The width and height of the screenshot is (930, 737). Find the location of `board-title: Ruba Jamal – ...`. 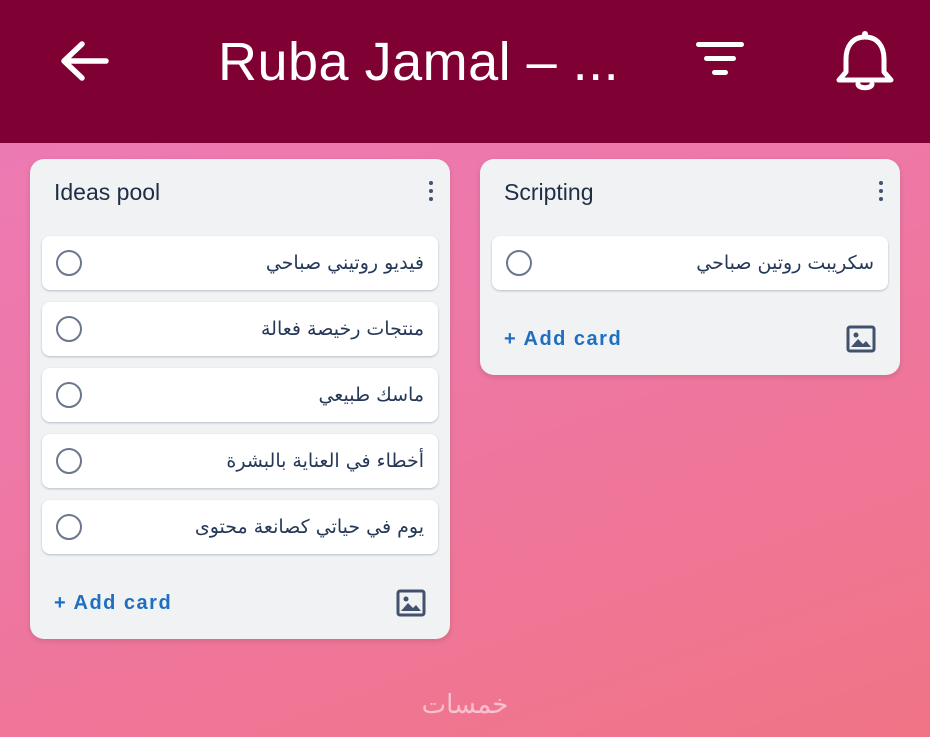

board-title: Ruba Jamal – ... is located at coordinates (419, 62).